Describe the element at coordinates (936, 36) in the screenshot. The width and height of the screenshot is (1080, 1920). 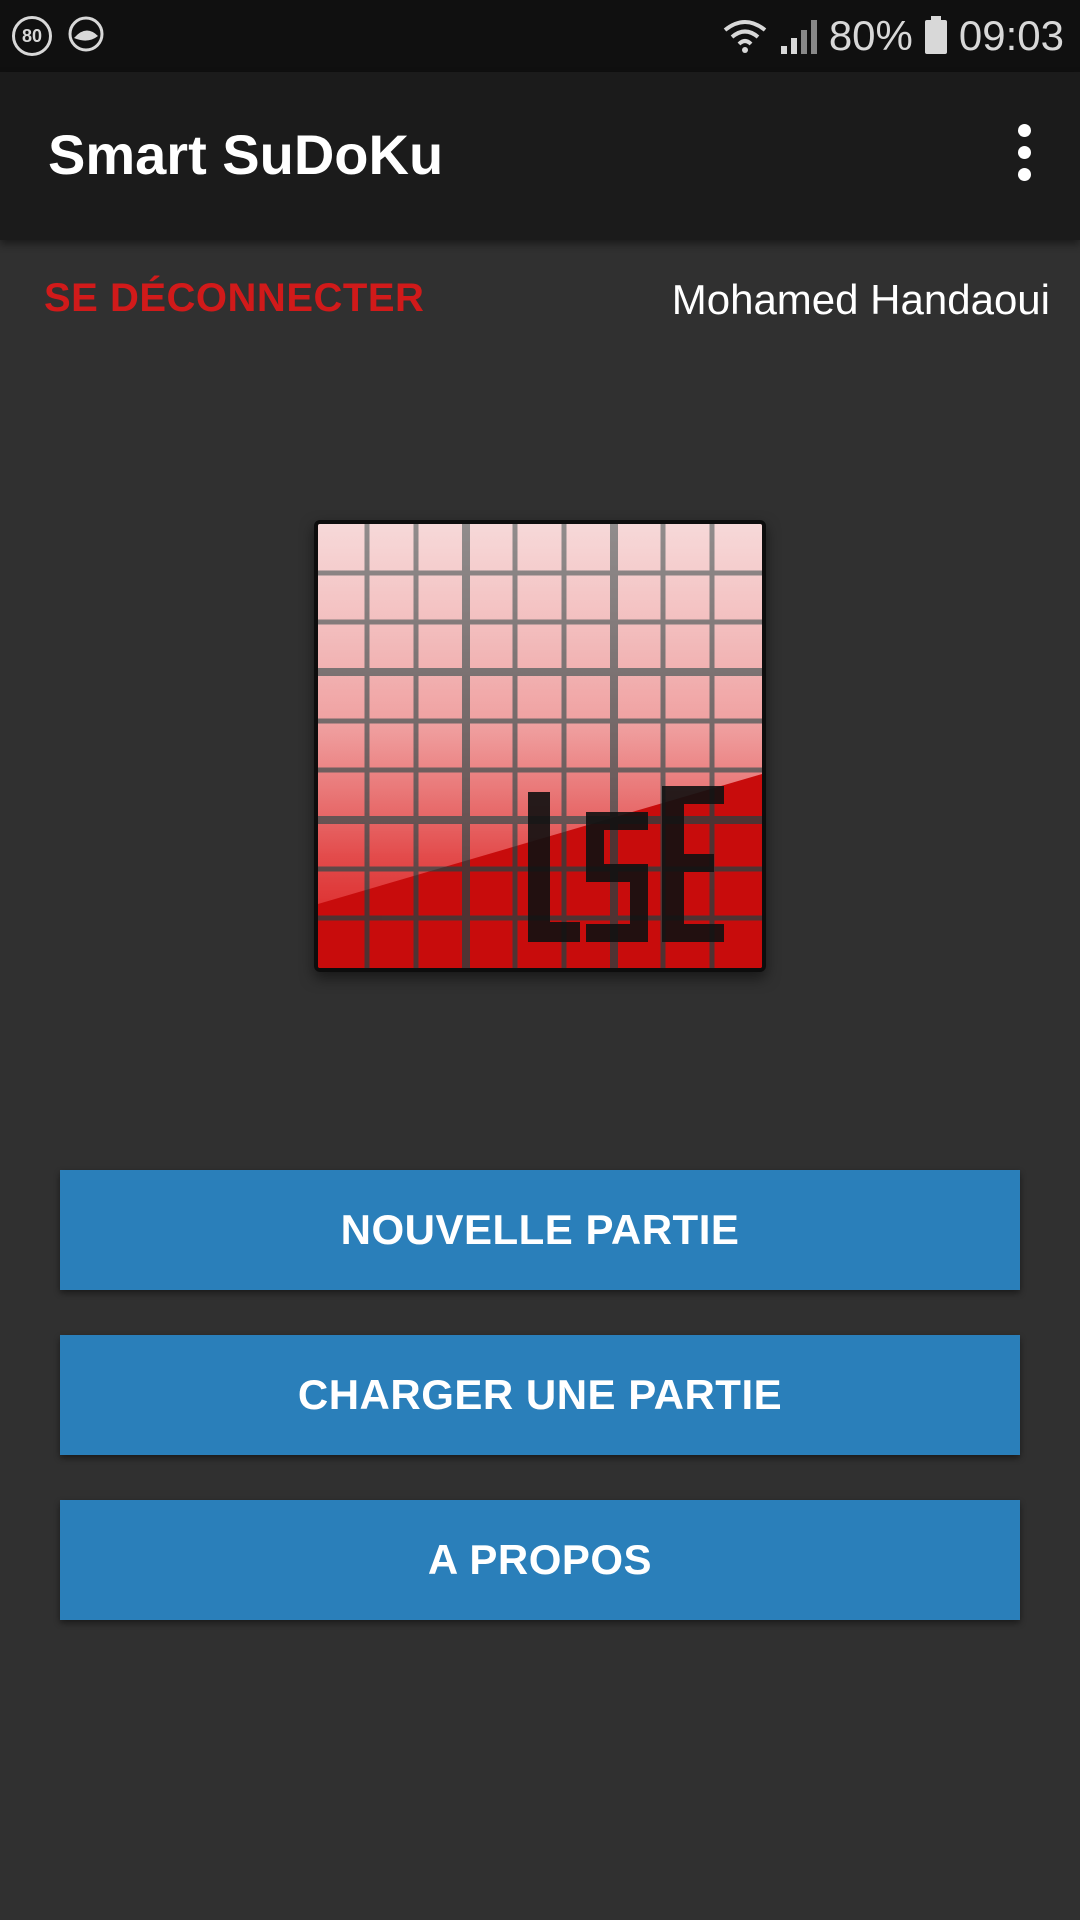
I see `battery-icon` at that location.